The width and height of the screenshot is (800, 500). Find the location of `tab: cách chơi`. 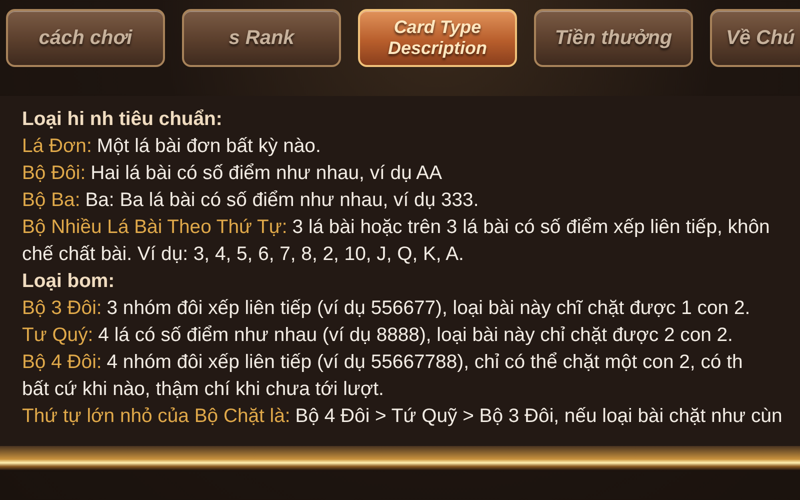

tab: cách chơi is located at coordinates (85, 38).